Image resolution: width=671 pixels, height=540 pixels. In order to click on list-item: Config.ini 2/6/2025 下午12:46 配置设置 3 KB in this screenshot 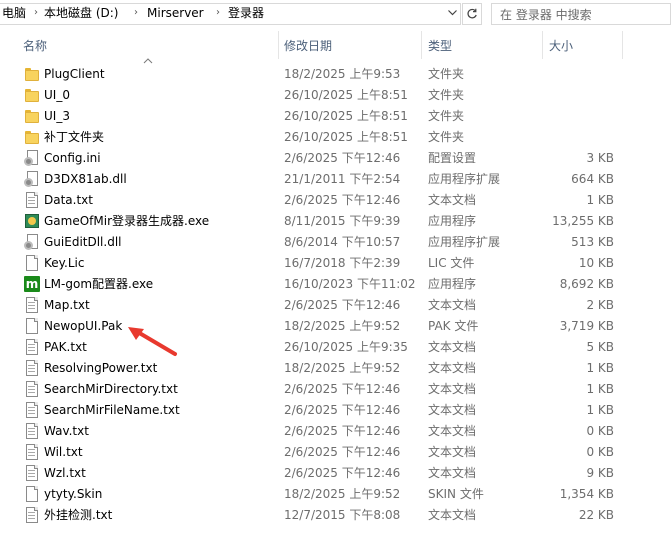, I will do `click(325, 158)`.